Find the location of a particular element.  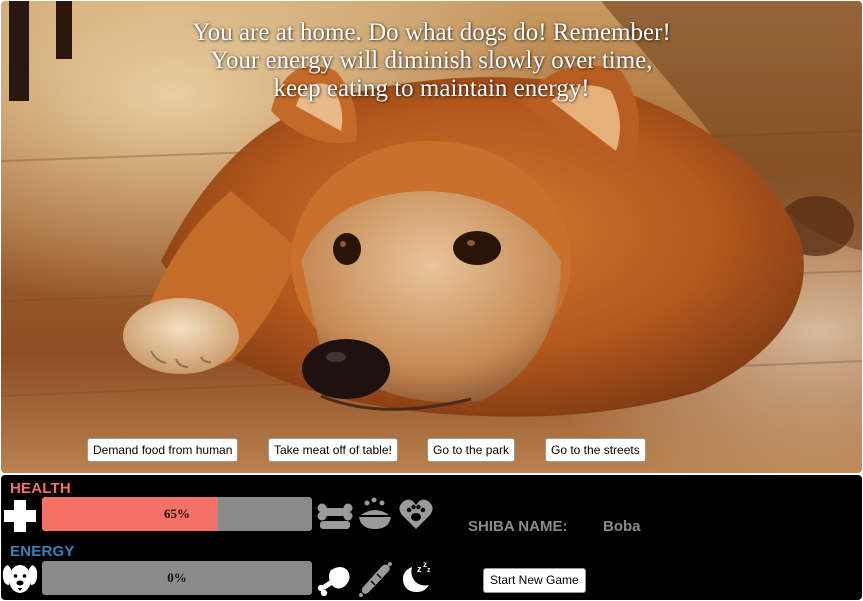

energy-bar: 0% is located at coordinates (177, 578).